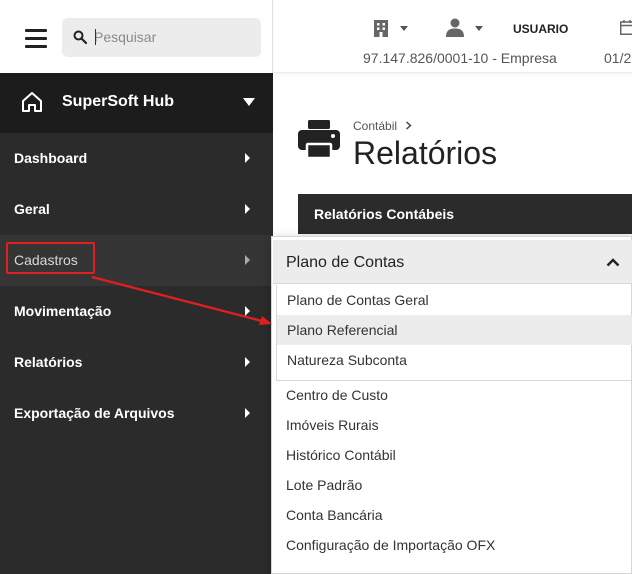 The height and width of the screenshot is (574, 632). I want to click on text-caret, so click(95, 37).